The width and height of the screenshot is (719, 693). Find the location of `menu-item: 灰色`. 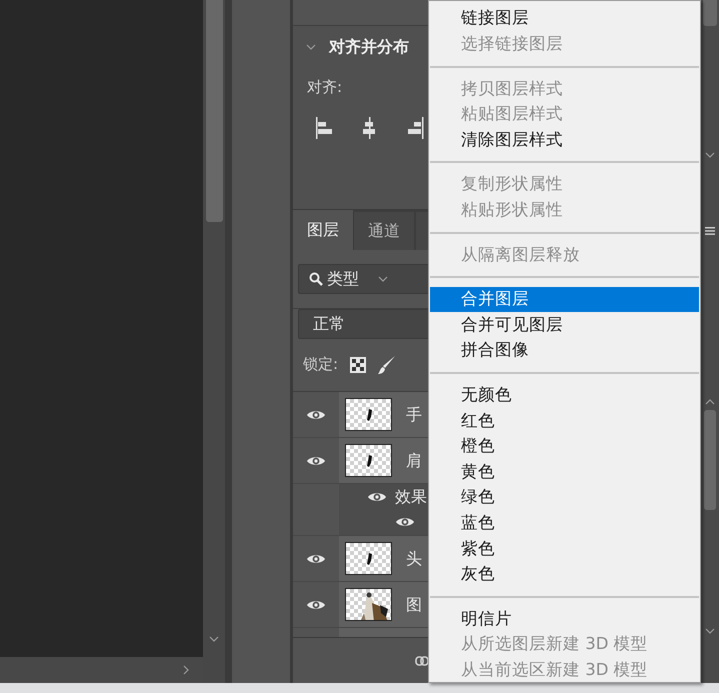

menu-item: 灰色 is located at coordinates (564, 575).